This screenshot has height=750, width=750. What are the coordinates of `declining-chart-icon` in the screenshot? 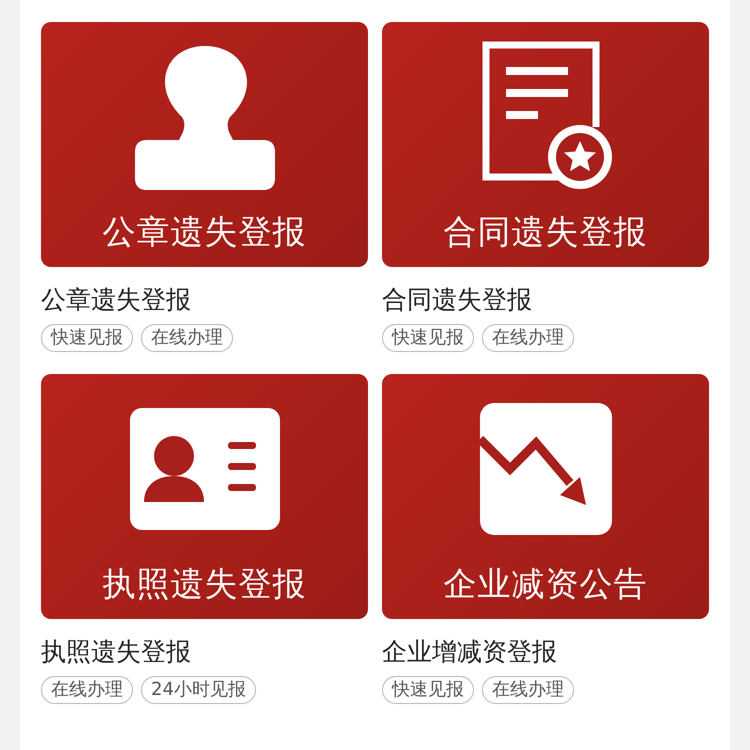 It's located at (546, 469).